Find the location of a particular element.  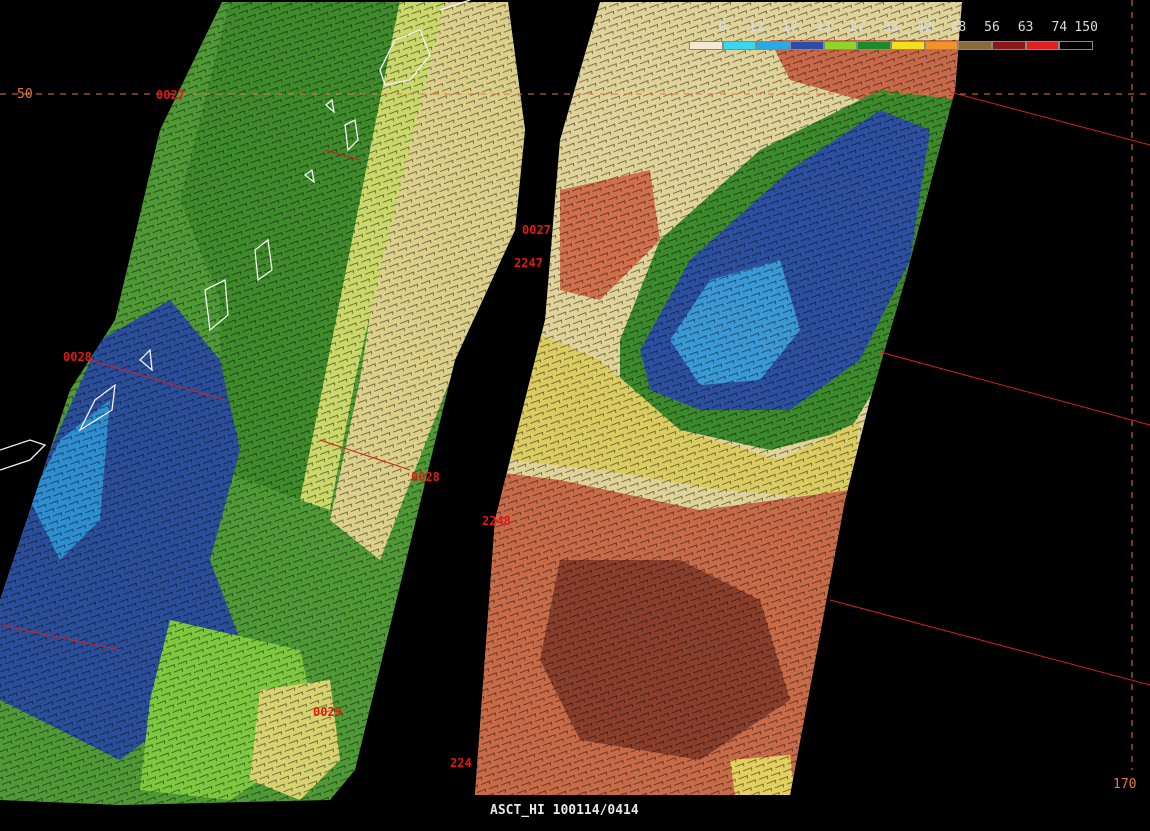

legend-value: 17 is located at coordinates (790, 27).